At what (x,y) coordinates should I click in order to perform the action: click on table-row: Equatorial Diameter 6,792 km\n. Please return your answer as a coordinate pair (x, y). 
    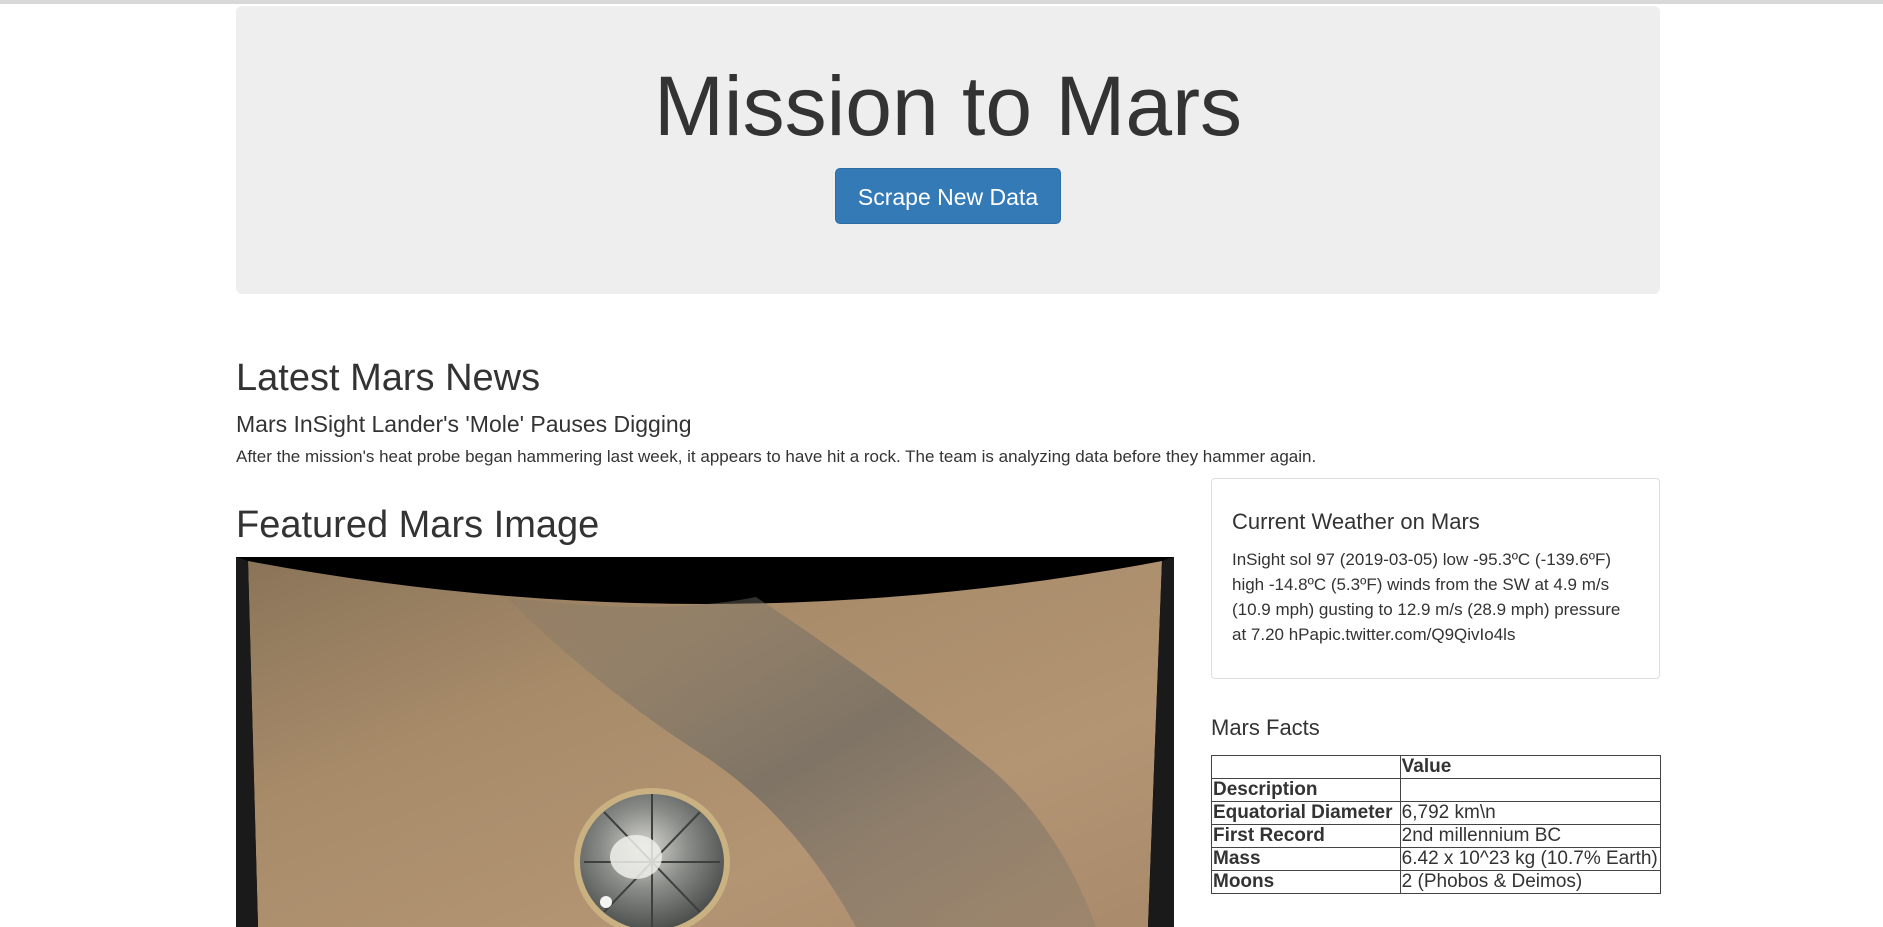
    Looking at the image, I should click on (1436, 813).